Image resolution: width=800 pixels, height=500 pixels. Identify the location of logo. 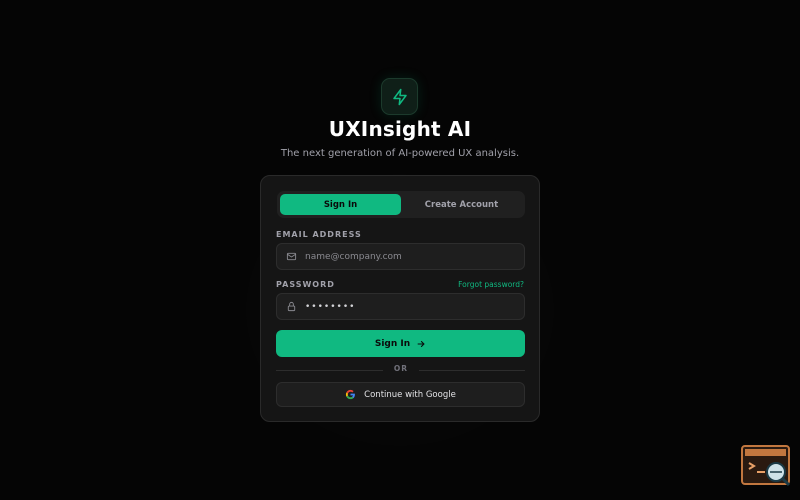
(399, 96).